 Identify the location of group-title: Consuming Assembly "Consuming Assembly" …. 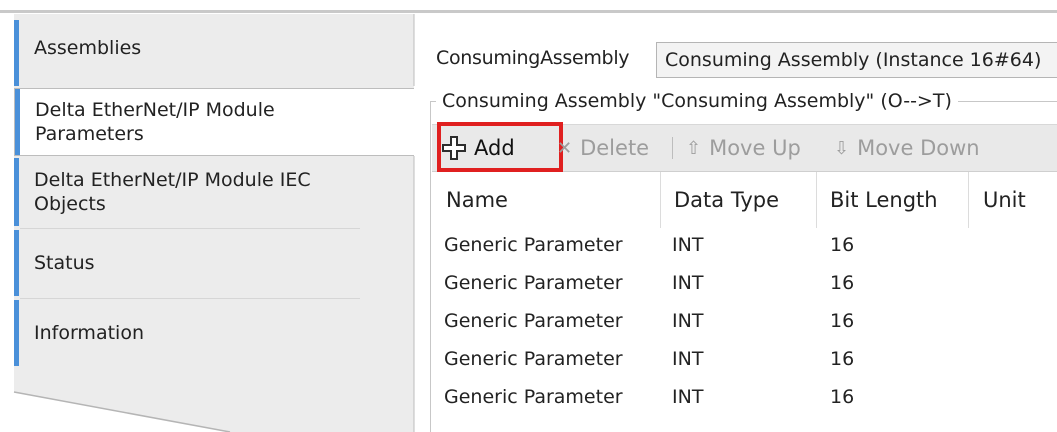
(697, 101).